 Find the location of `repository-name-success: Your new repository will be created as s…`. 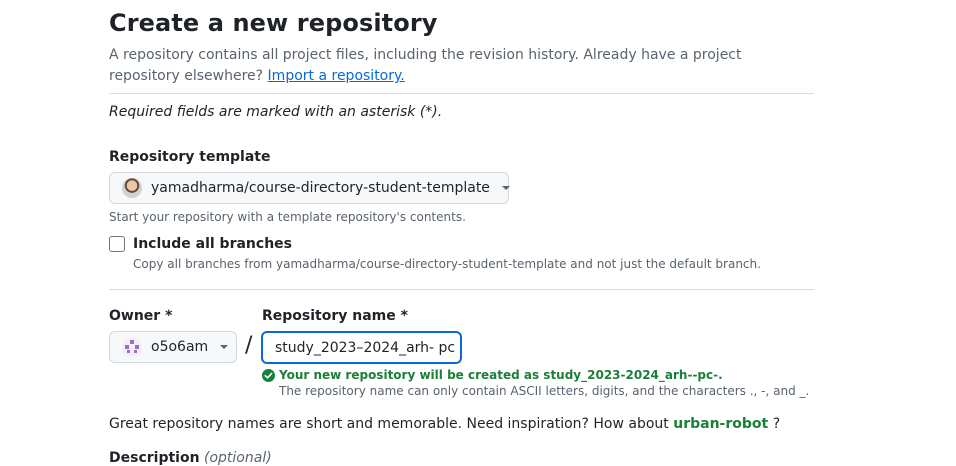

repository-name-success: Your new repository will be created as s… is located at coordinates (501, 375).